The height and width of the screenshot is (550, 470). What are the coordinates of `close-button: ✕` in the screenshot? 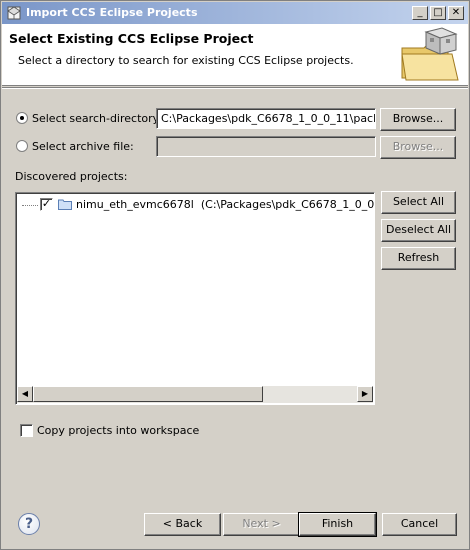 It's located at (456, 13).